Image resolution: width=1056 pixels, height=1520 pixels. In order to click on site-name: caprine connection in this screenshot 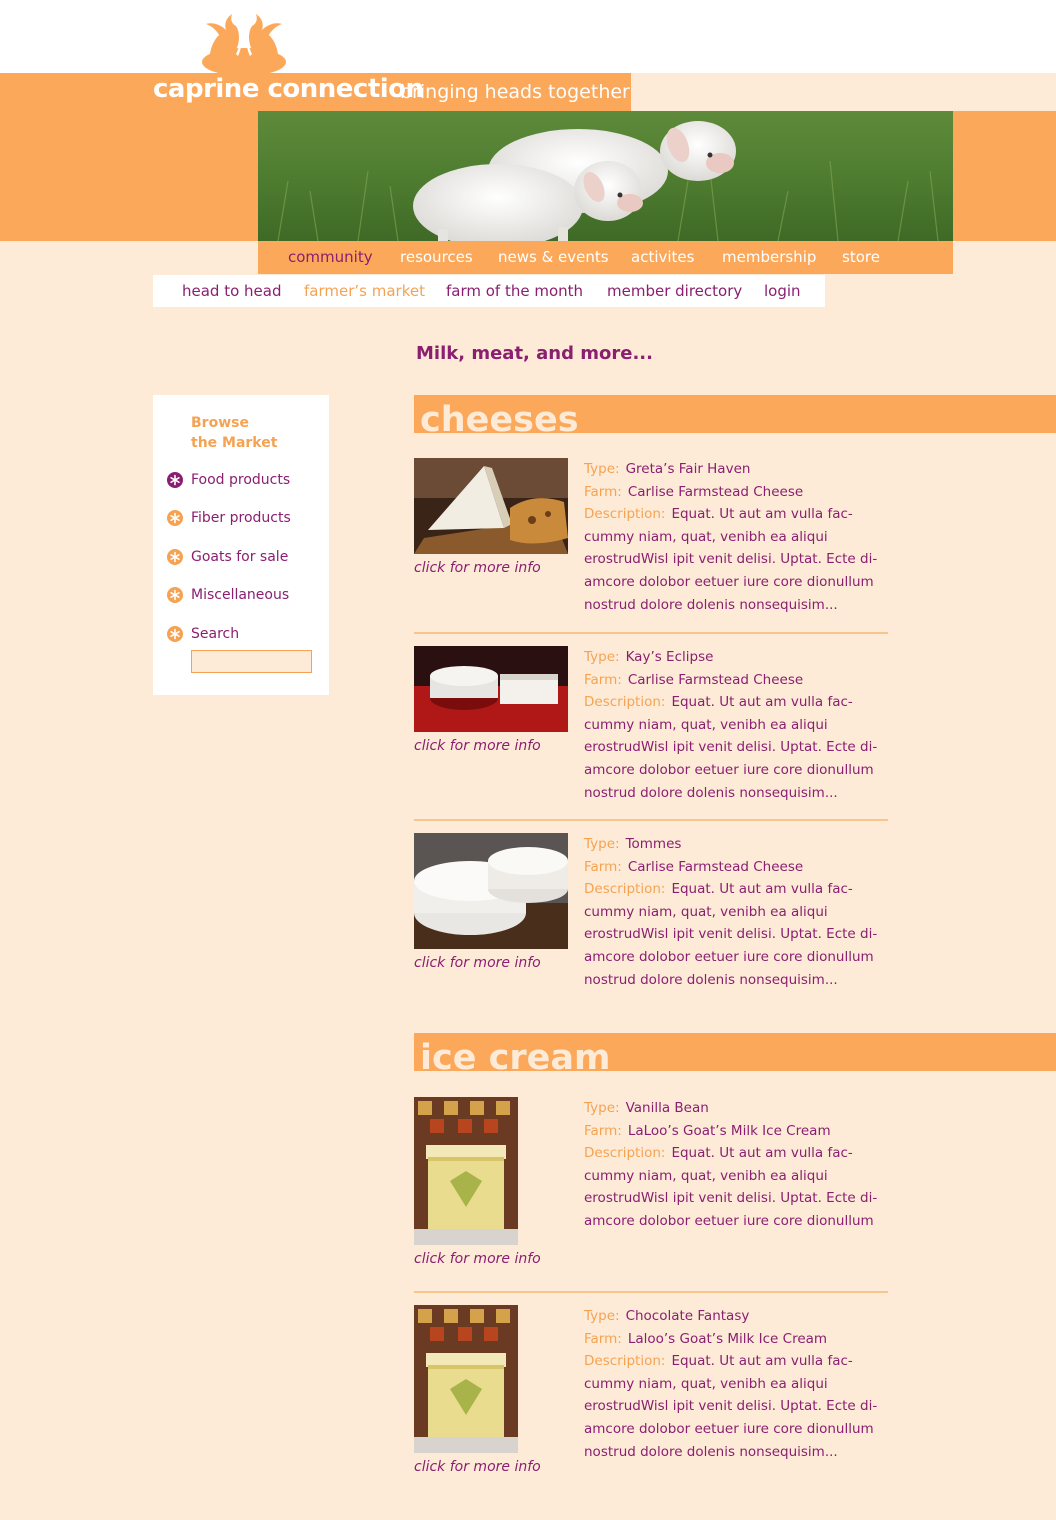, I will do `click(288, 89)`.